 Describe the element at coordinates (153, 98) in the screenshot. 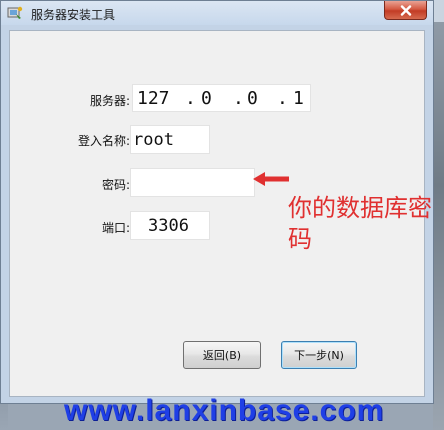

I see `ip-octet-1: 127` at that location.